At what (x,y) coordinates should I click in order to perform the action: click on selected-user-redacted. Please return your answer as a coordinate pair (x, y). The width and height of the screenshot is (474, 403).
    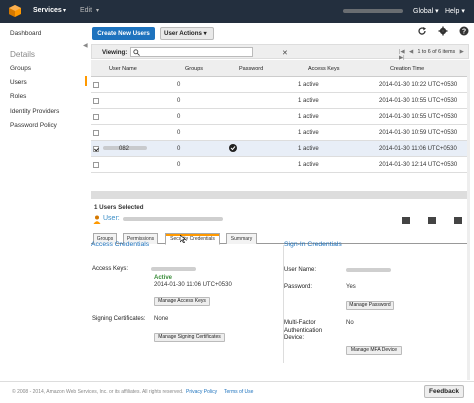
    Looking at the image, I should click on (173, 219).